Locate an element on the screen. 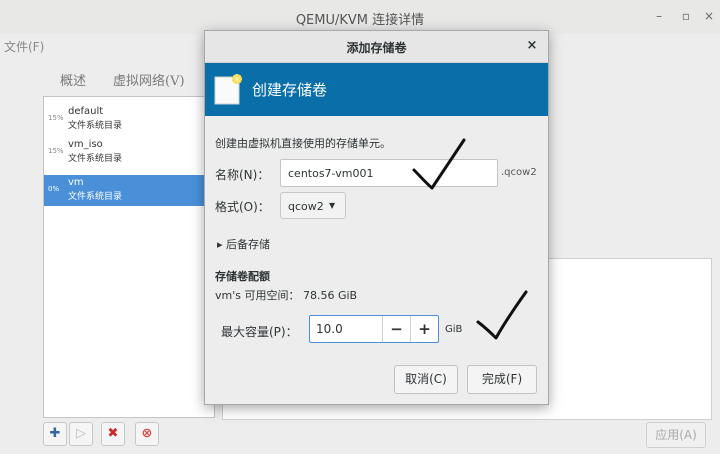  increment-button: + is located at coordinates (424, 329).